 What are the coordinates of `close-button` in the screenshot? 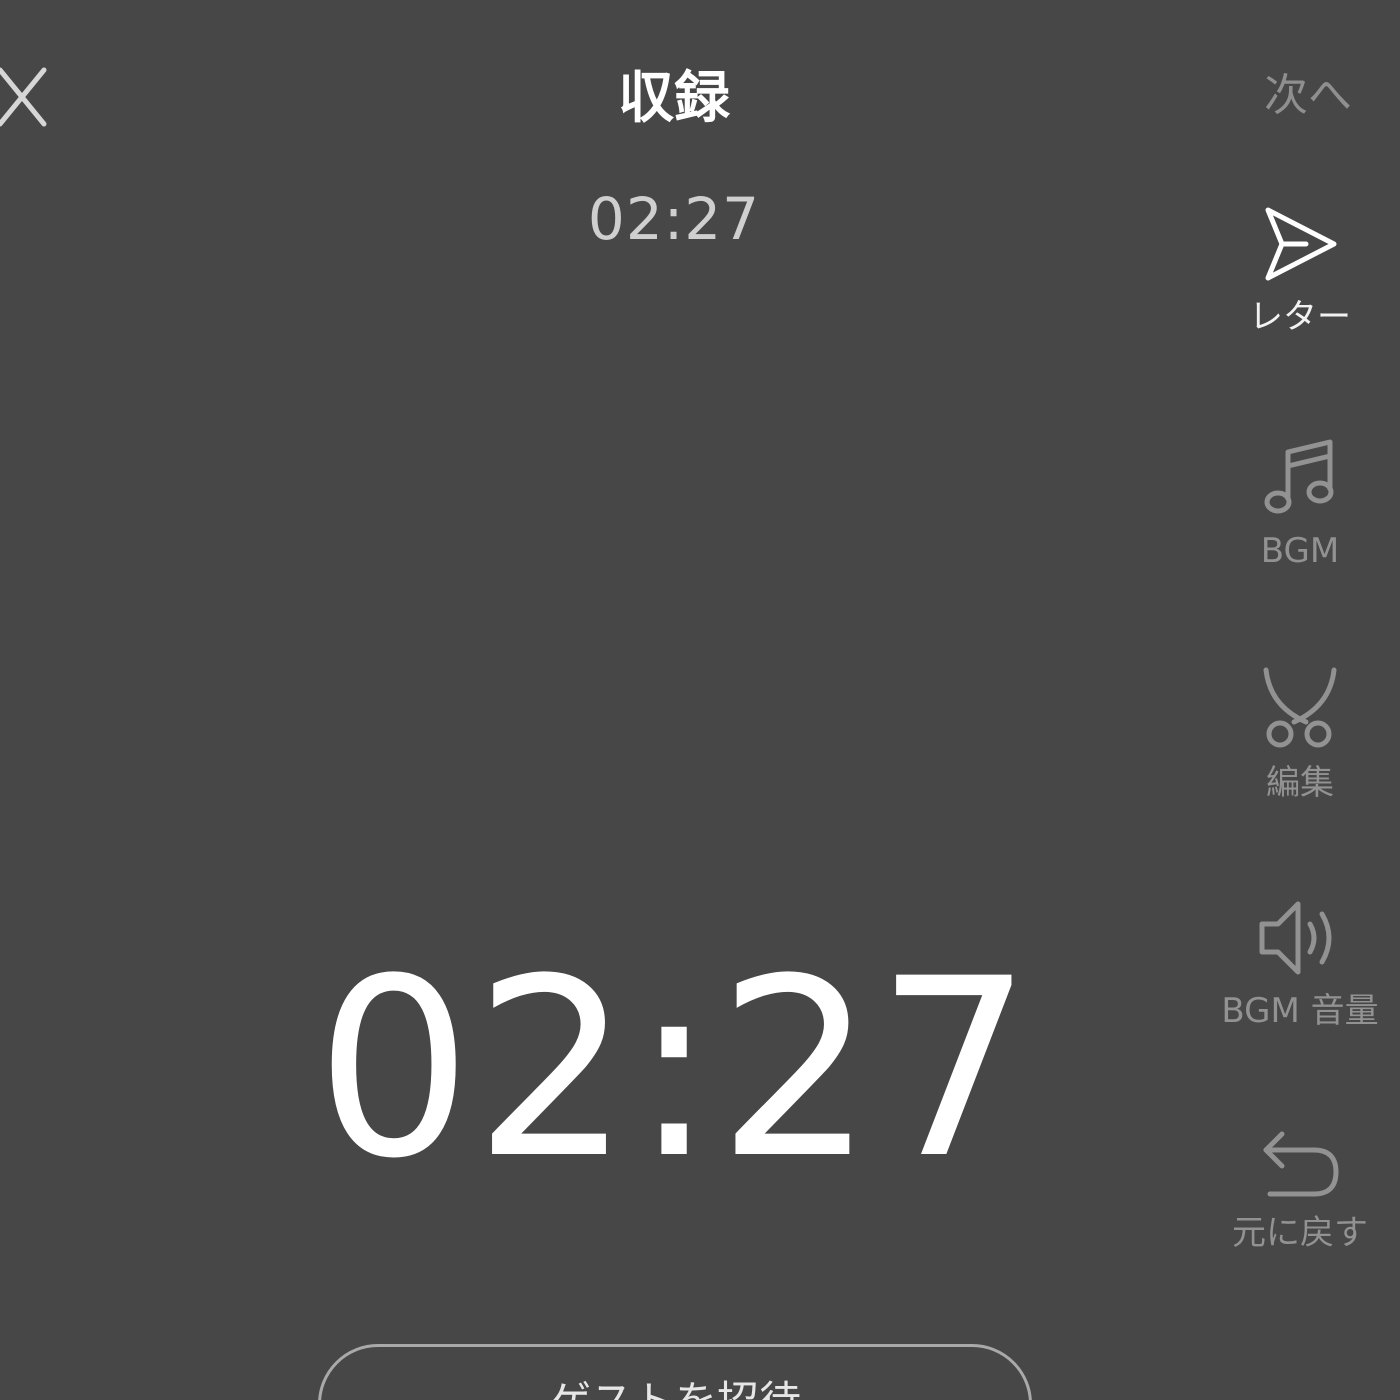 It's located at (25, 97).